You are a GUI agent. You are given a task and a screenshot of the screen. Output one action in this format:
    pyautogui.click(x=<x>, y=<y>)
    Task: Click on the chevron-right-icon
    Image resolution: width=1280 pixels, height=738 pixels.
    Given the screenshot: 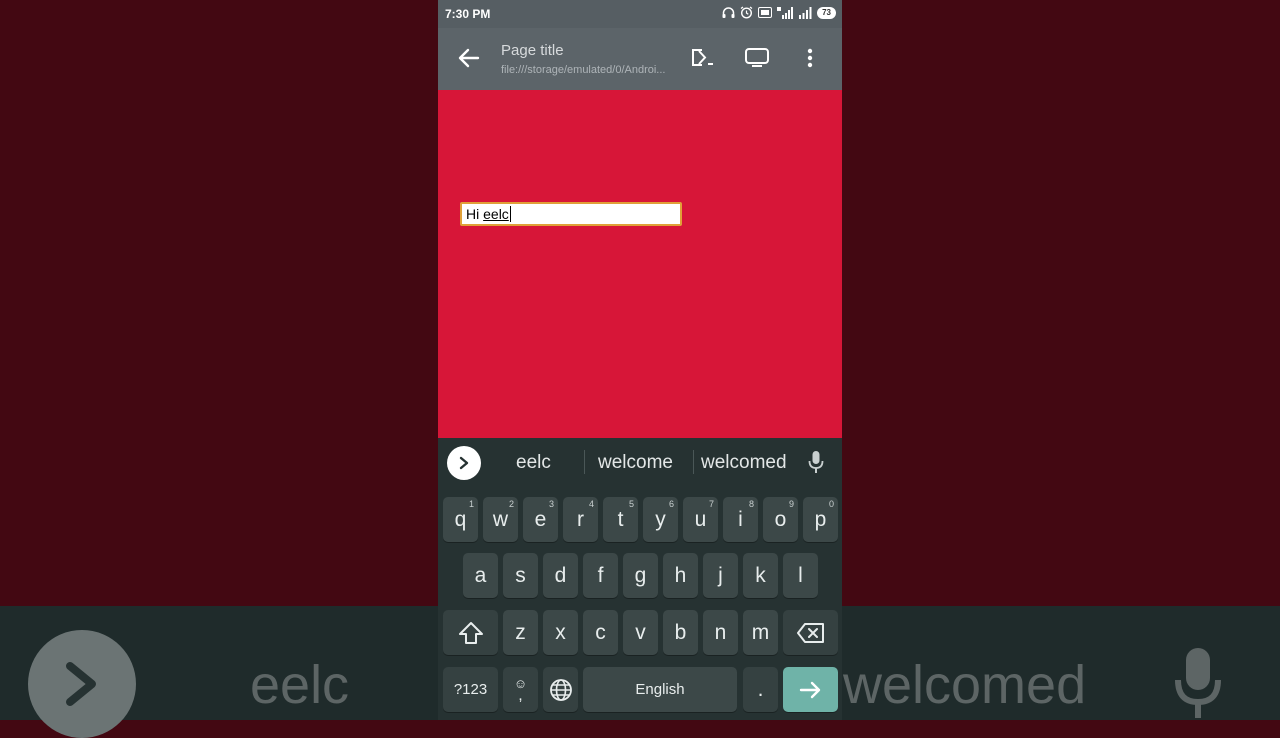 What is the action you would take?
    pyautogui.click(x=464, y=463)
    